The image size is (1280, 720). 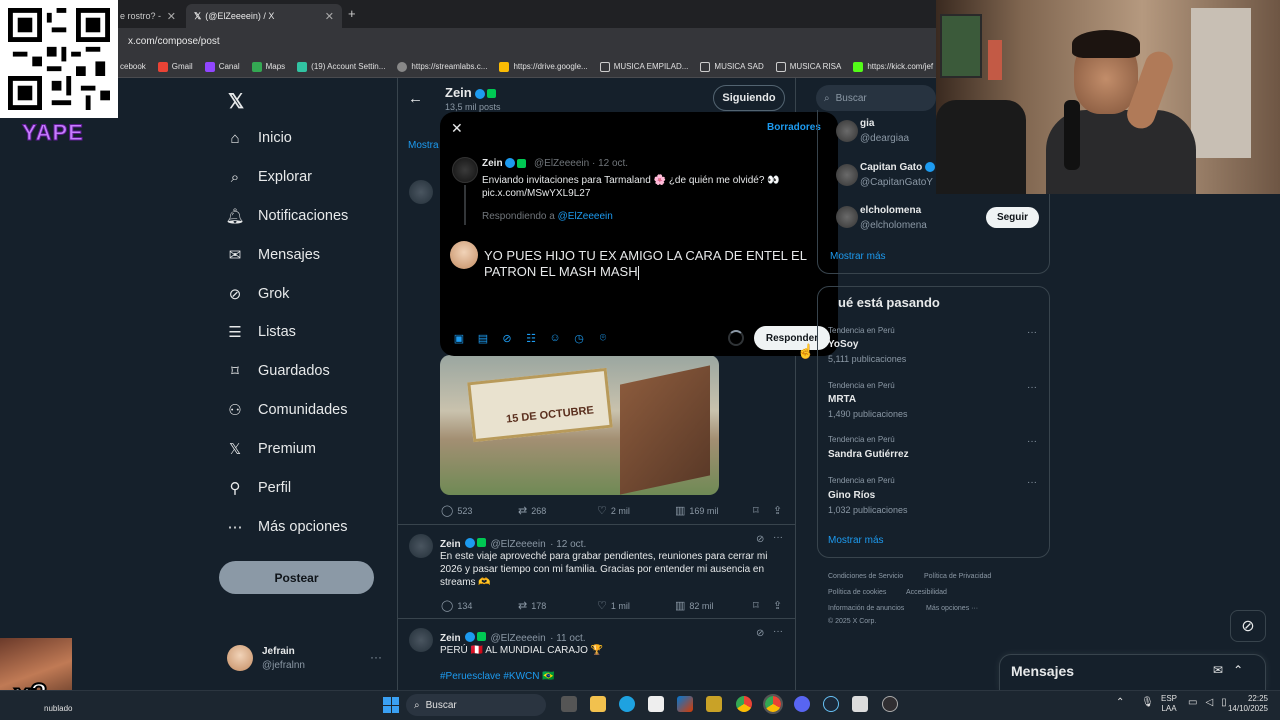 What do you see at coordinates (1245, 704) in the screenshot?
I see `clock: 22:25 14/10/2025` at bounding box center [1245, 704].